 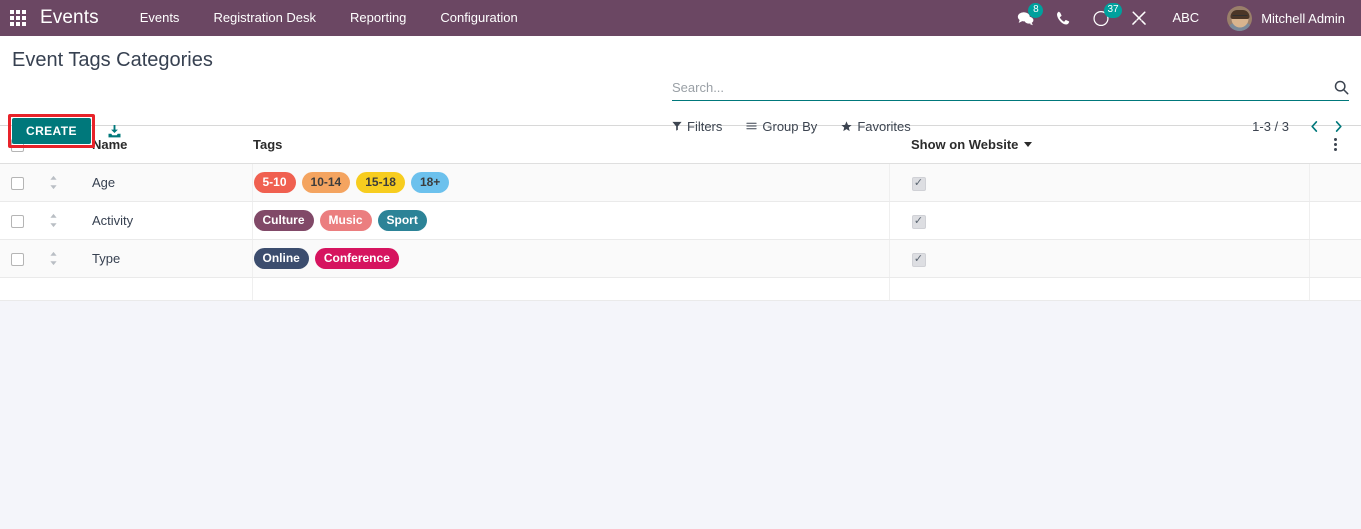 I want to click on tag-badge: Sport, so click(x=402, y=221).